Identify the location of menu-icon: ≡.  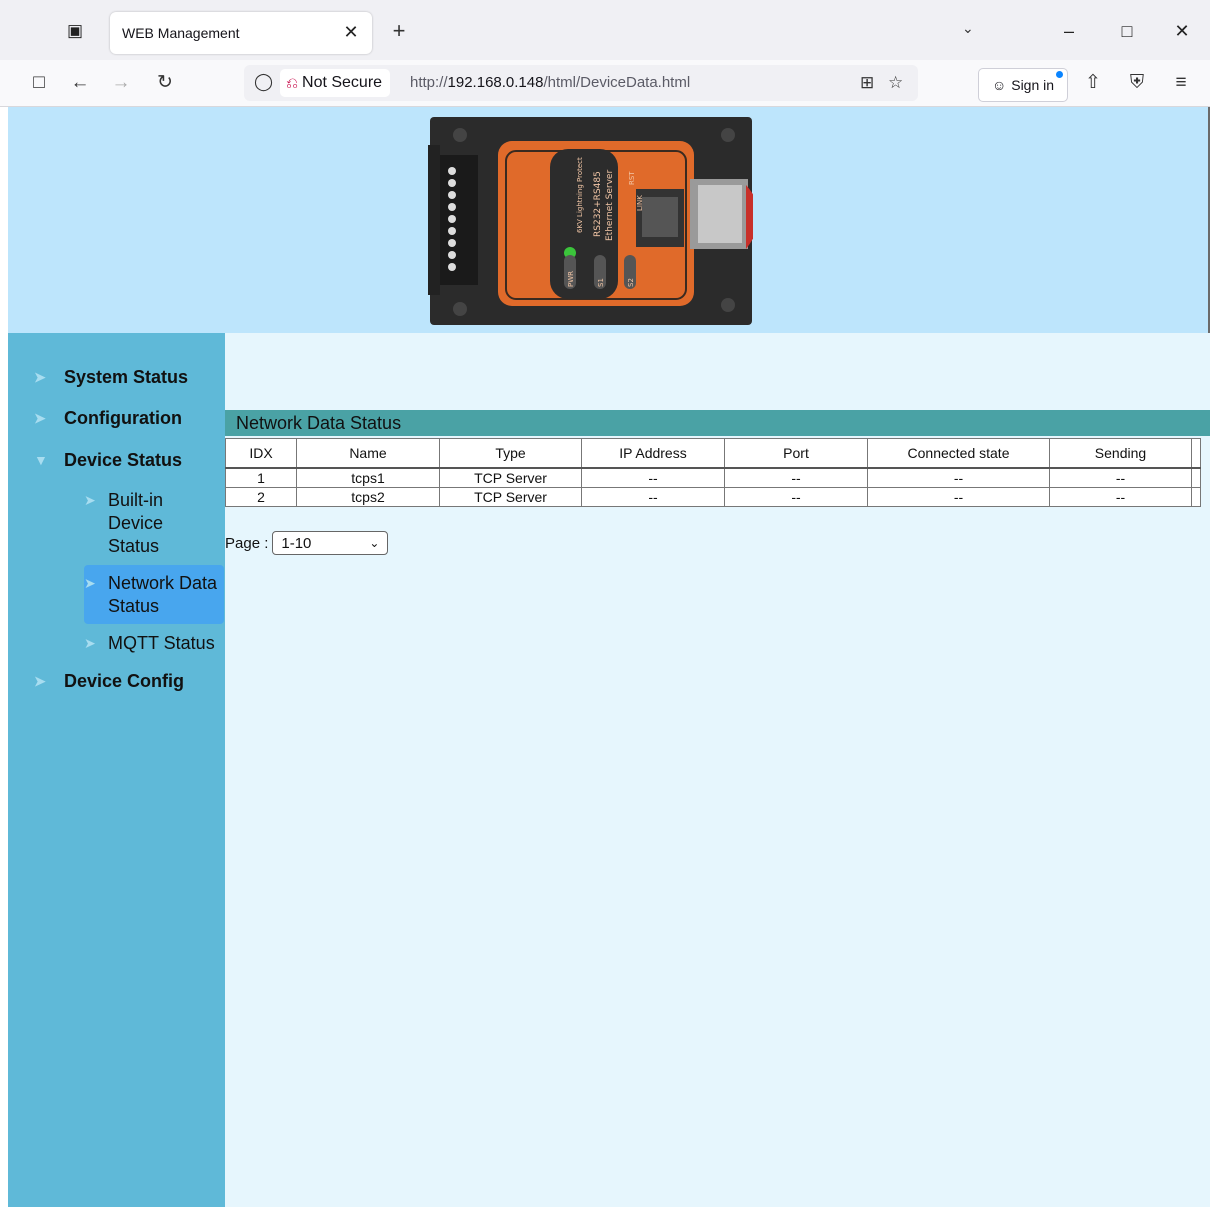
(1181, 83).